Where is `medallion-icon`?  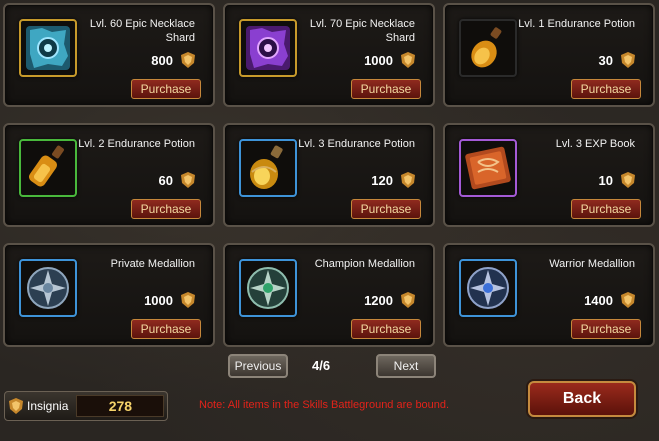 medallion-icon is located at coordinates (48, 288).